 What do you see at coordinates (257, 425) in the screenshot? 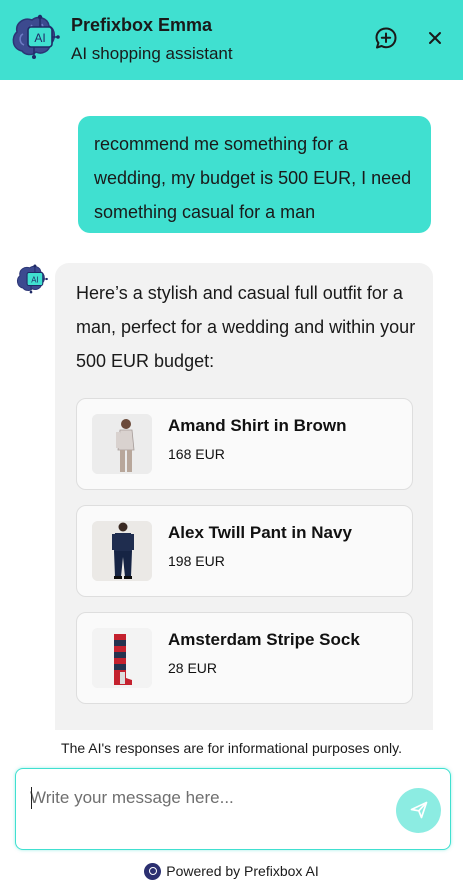
I see `product-name: Amand Shirt in Brown` at bounding box center [257, 425].